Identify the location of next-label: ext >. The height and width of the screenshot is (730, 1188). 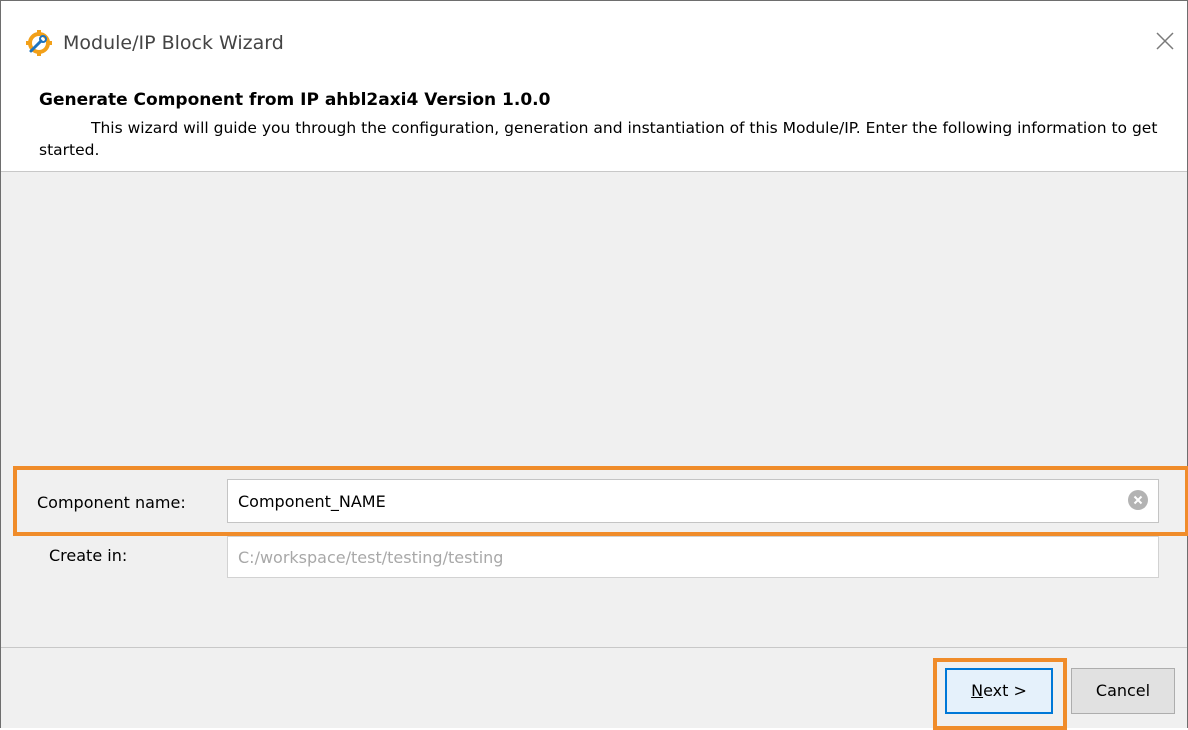
(1005, 690).